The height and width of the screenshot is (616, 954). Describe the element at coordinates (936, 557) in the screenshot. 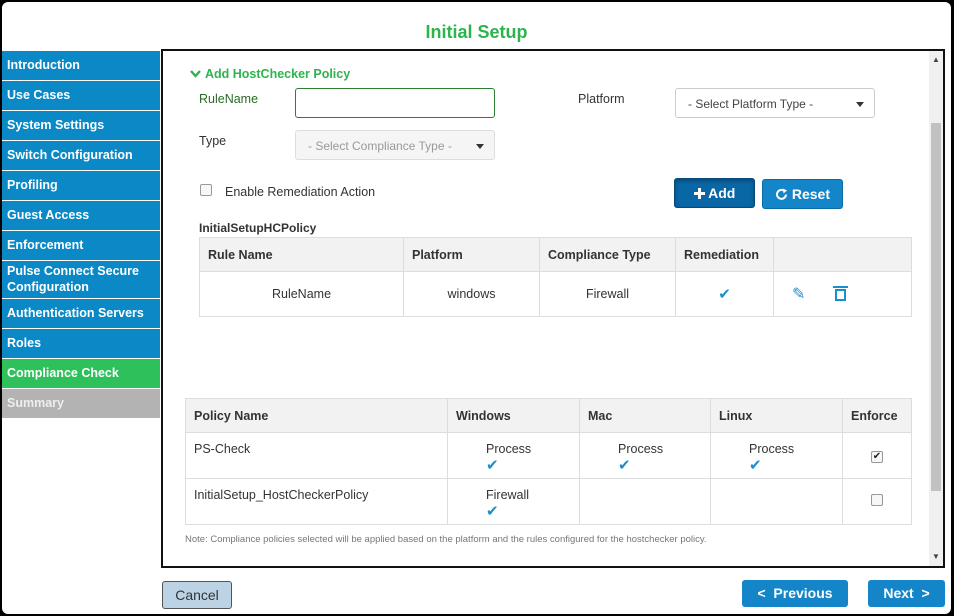

I see `scroll-down-arrow-icon: ▼` at that location.